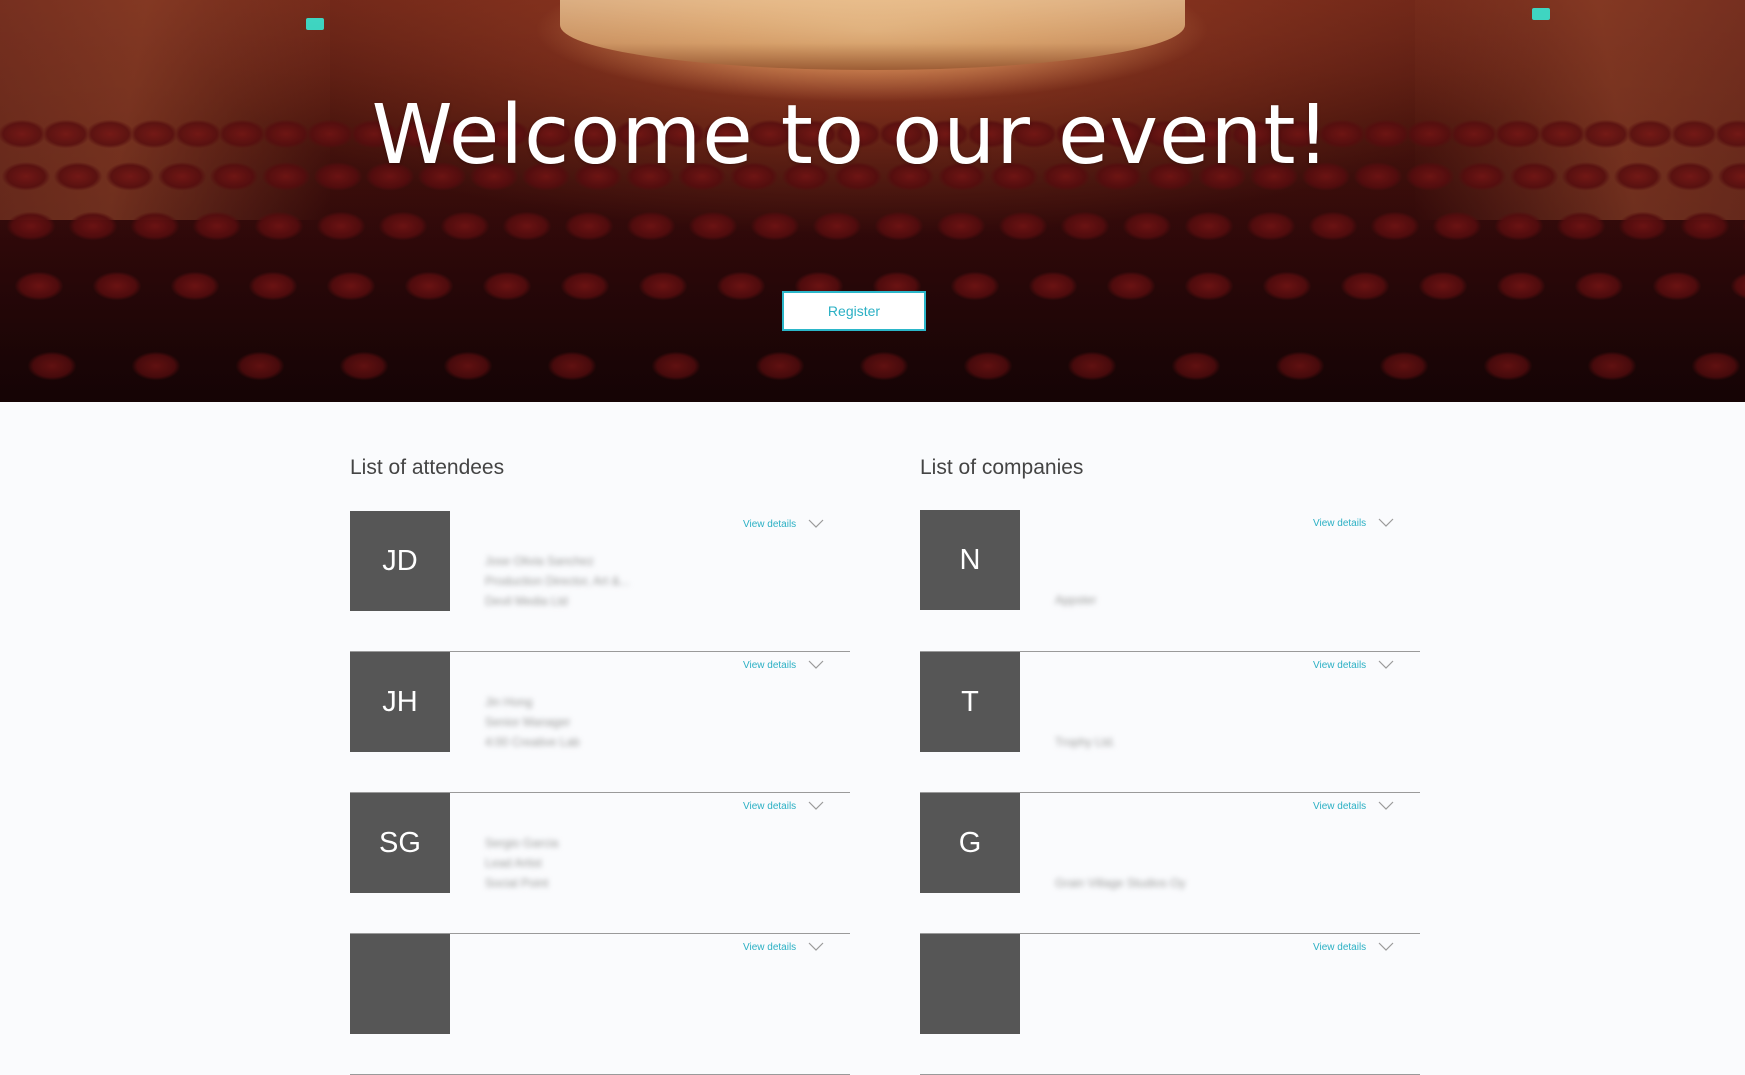 This screenshot has width=1745, height=1075. What do you see at coordinates (1170, 722) in the screenshot?
I see `company-item: T View details Trophy Ltd.` at bounding box center [1170, 722].